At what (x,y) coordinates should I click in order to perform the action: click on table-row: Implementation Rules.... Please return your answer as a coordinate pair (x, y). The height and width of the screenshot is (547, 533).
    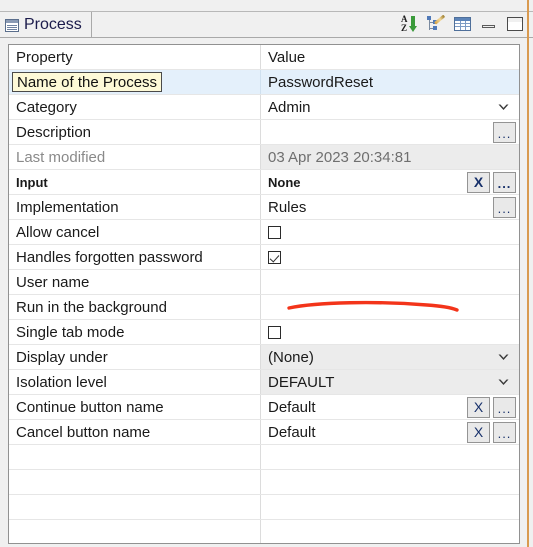
    Looking at the image, I should click on (264, 207).